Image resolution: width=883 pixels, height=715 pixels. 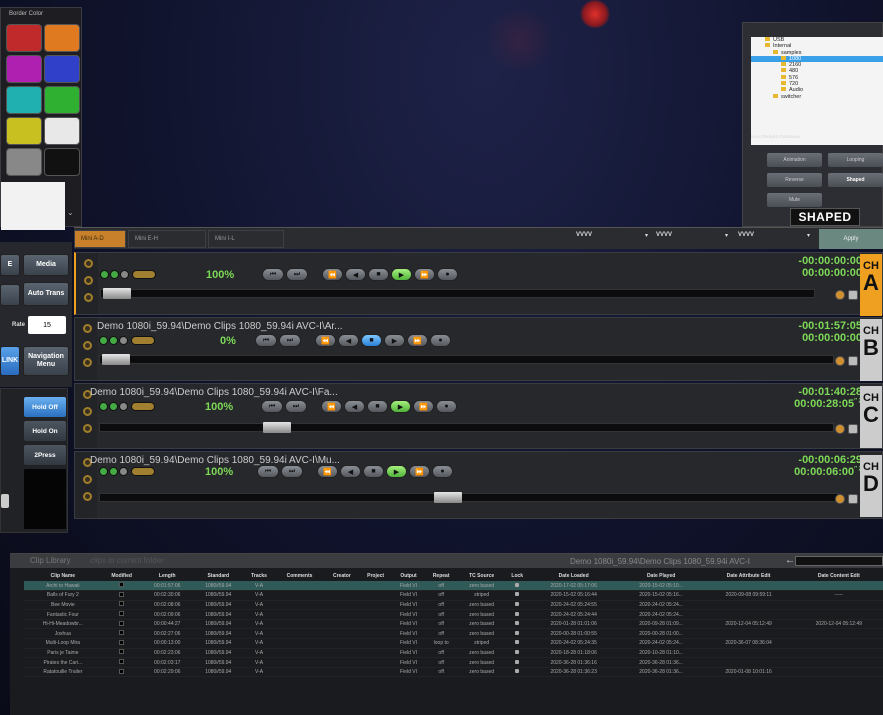 I want to click on 2press-button: 2Press, so click(x=45, y=455).